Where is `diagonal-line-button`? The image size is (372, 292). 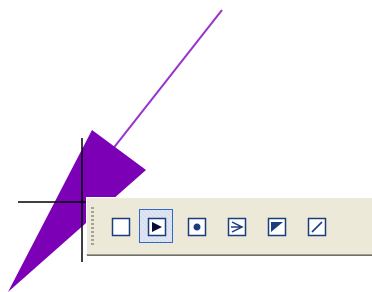
diagonal-line-button is located at coordinates (316, 226).